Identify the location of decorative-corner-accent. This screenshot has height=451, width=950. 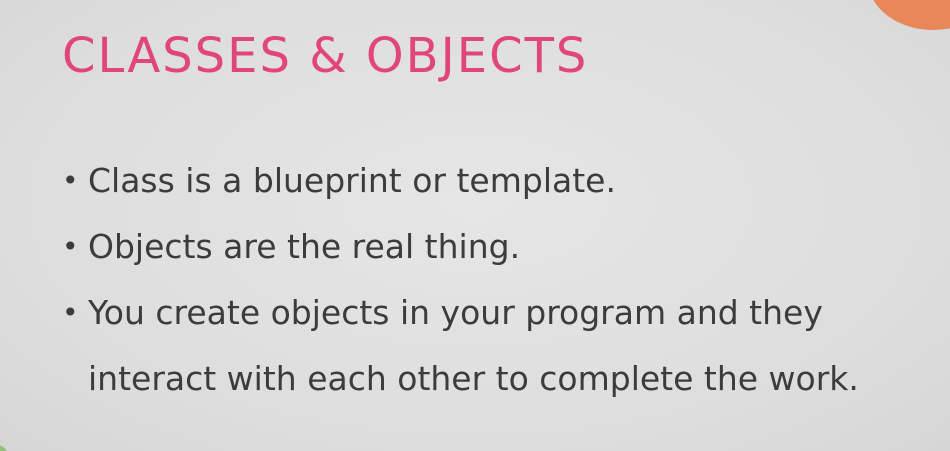
(4, 448).